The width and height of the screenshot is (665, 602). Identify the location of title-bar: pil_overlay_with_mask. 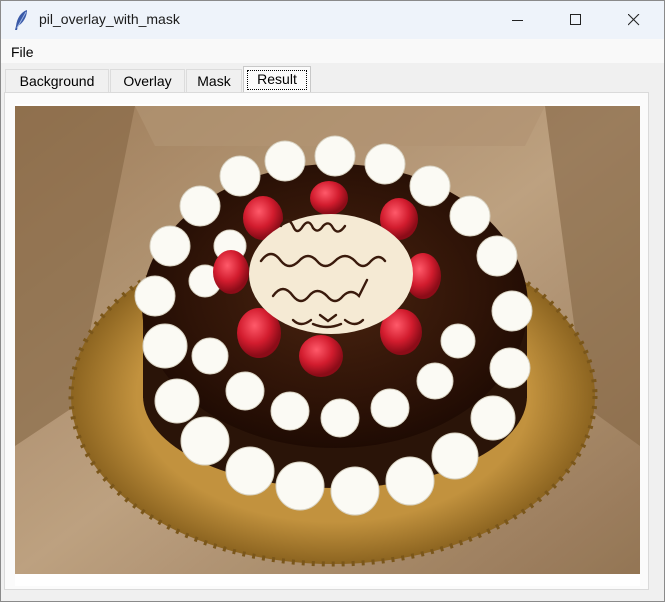
(332, 20).